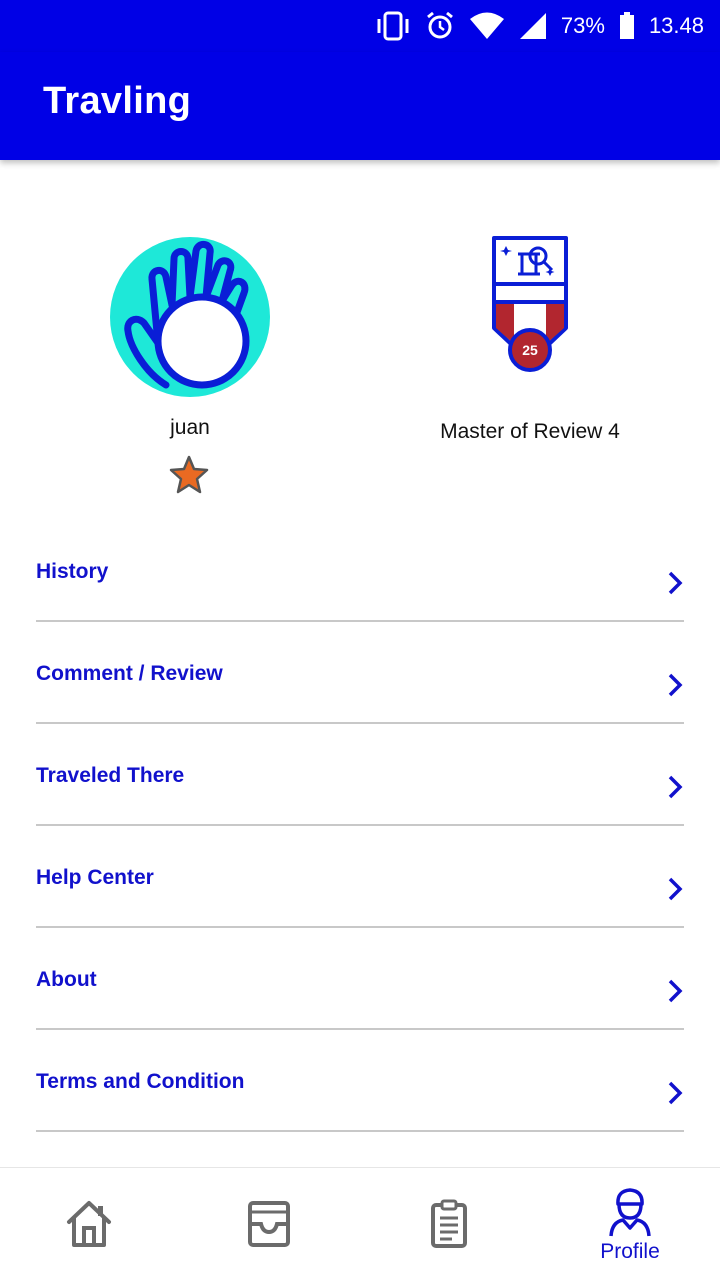 Image resolution: width=720 pixels, height=1280 pixels. What do you see at coordinates (393, 26) in the screenshot?
I see `vibrate-icon` at bounding box center [393, 26].